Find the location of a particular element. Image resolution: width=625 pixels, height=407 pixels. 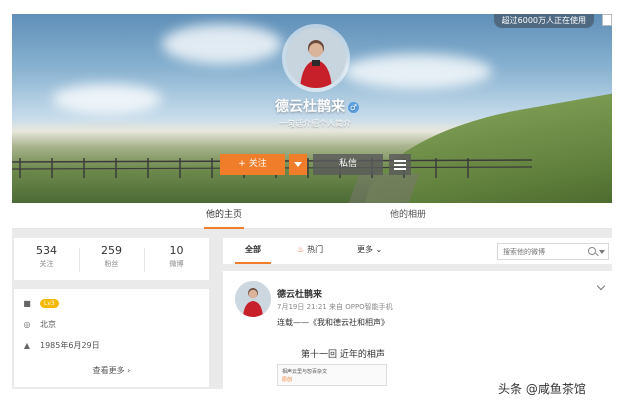

profile-tab-bar: 他的主页 他的相册 is located at coordinates (312, 216).